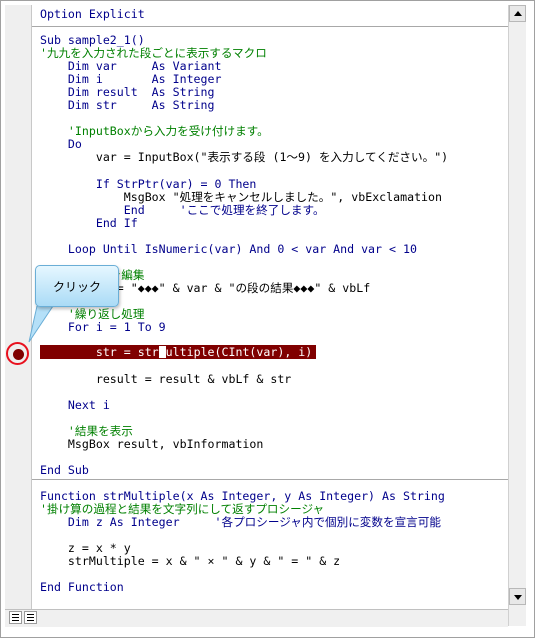 The image size is (536, 639). What do you see at coordinates (103, 327) in the screenshot?
I see `code-line: For i = 1 To 9` at bounding box center [103, 327].